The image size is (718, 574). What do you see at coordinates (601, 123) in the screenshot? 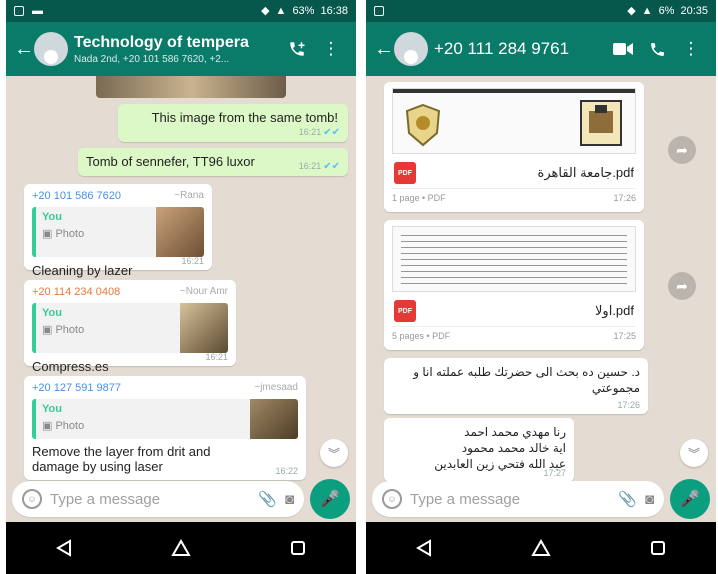
I see `faculty-logo-icon` at bounding box center [601, 123].